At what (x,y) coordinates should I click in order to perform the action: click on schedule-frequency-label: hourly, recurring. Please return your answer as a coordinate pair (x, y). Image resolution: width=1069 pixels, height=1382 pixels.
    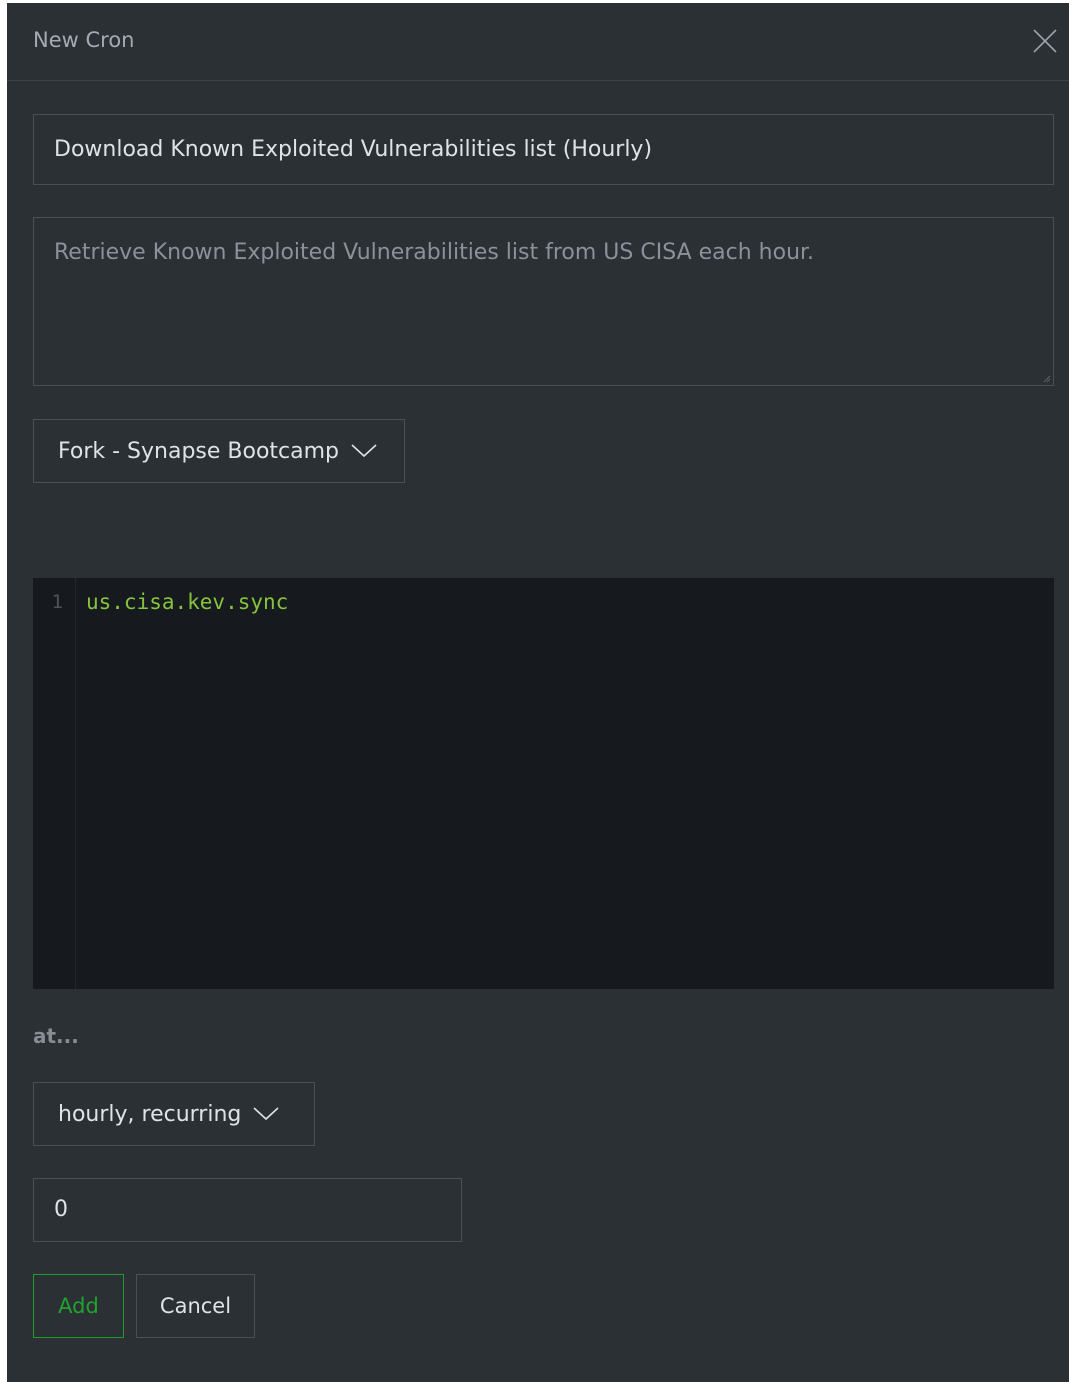
    Looking at the image, I should click on (150, 1114).